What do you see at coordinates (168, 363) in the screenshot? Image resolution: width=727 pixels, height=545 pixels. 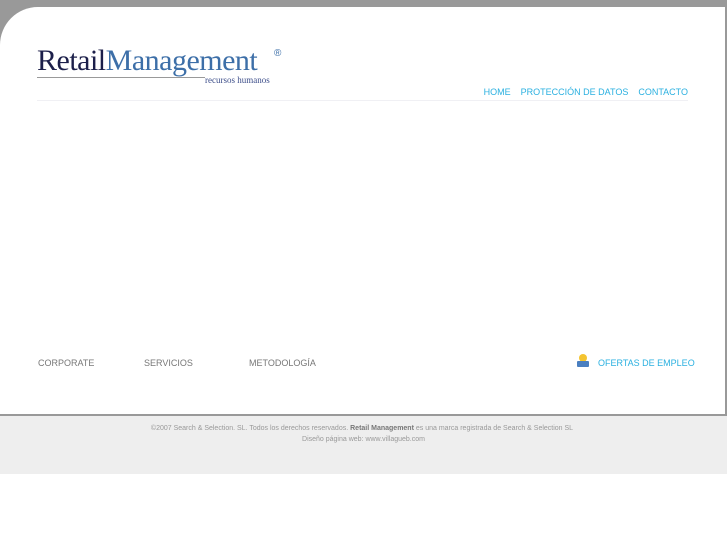 I see `nav-servicios: SERVICIOS` at bounding box center [168, 363].